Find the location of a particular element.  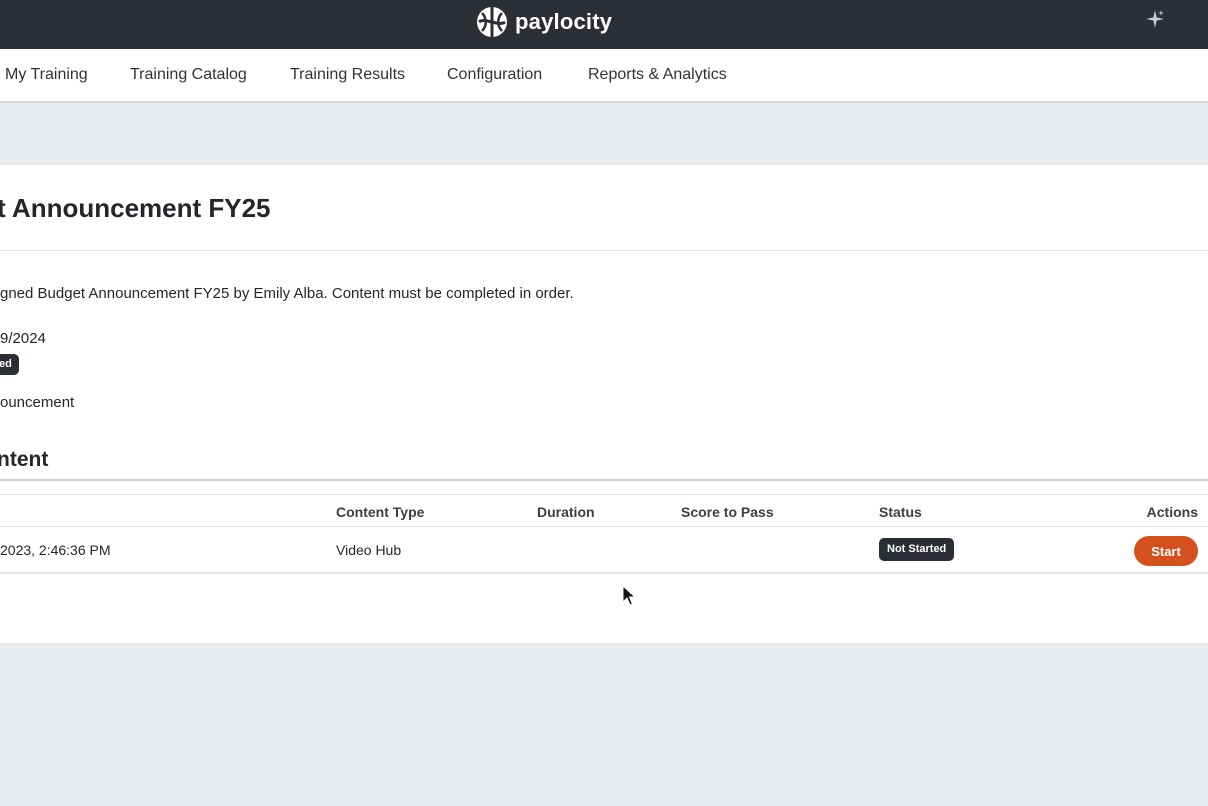

mouse-pointer-icon is located at coordinates (629, 595).